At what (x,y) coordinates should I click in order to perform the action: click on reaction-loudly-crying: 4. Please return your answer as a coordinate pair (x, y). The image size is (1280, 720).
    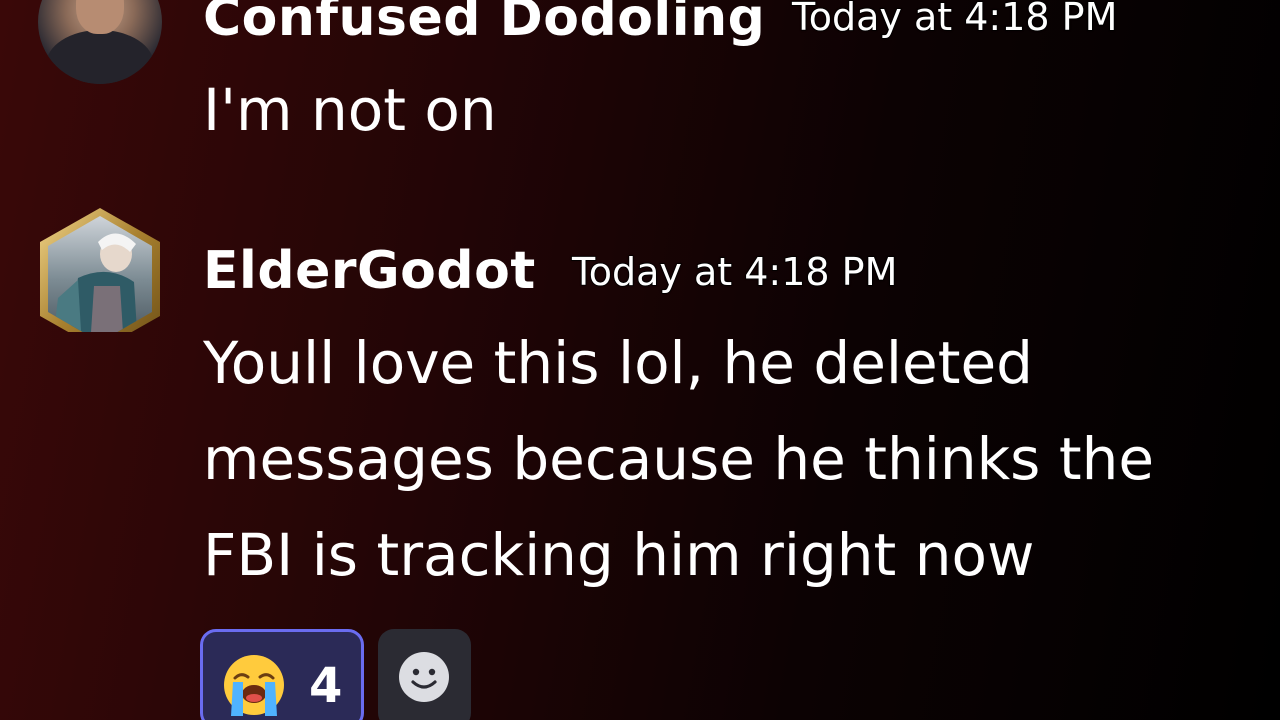
    Looking at the image, I should click on (282, 674).